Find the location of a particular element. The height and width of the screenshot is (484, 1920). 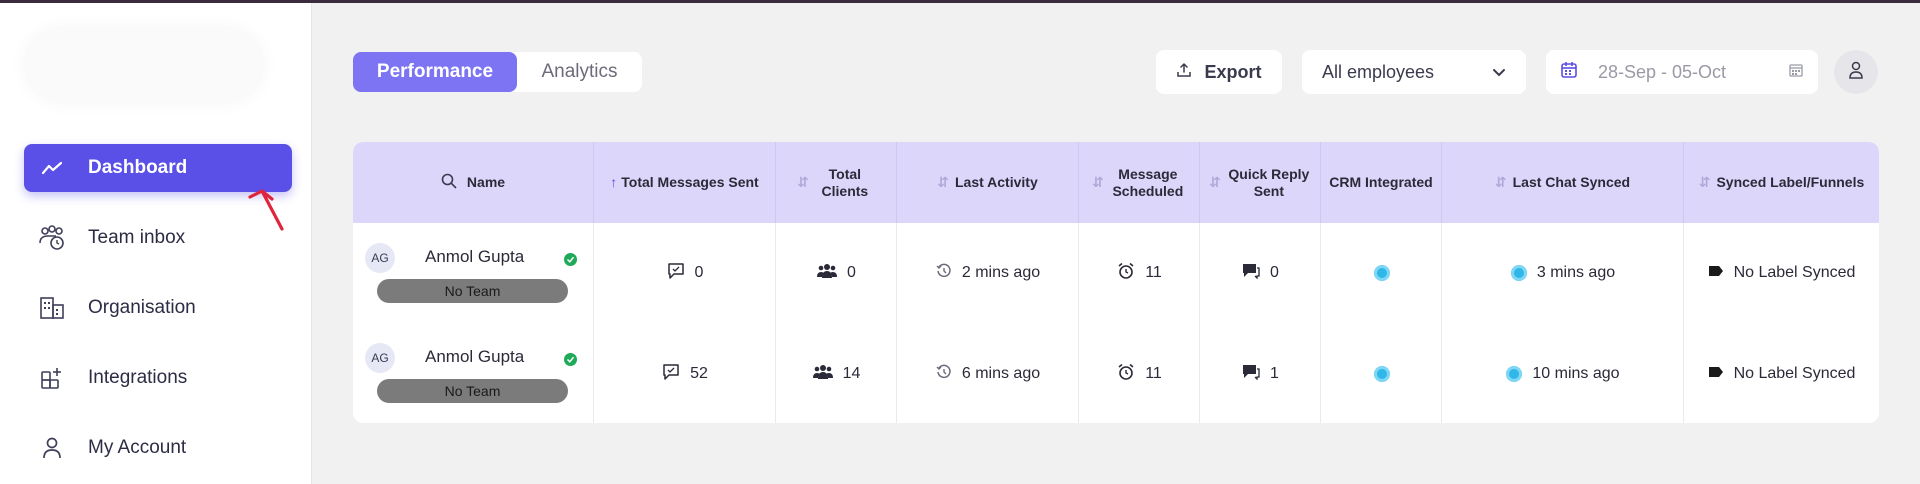

sidebar-item-integrations: Integrations is located at coordinates (158, 378).